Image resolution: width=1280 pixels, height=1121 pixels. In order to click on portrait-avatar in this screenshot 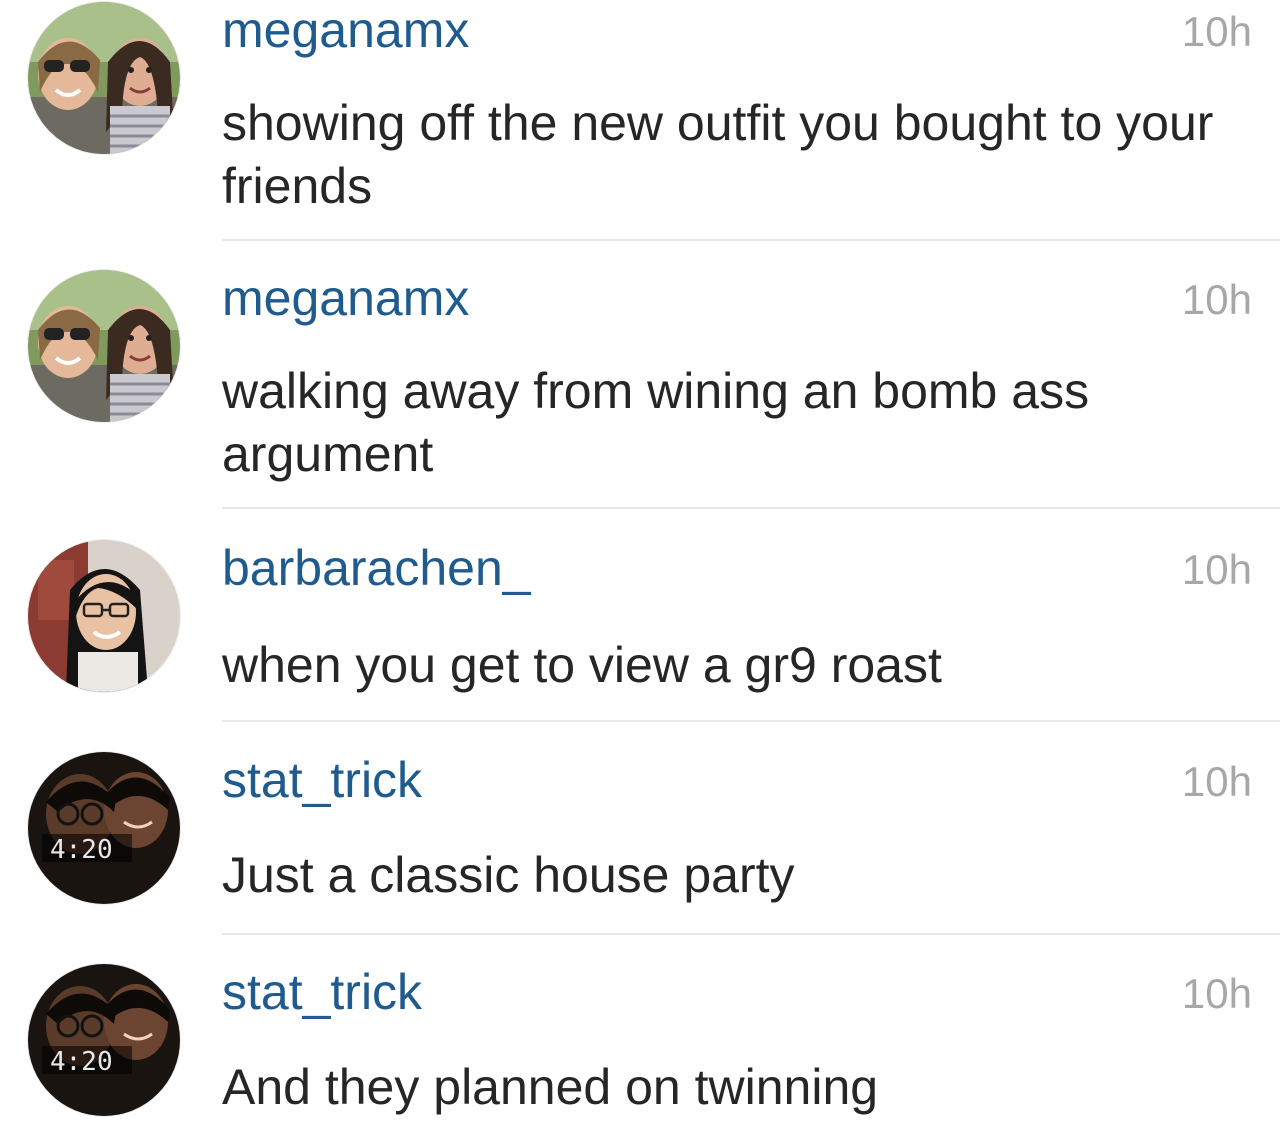, I will do `click(104, 616)`.